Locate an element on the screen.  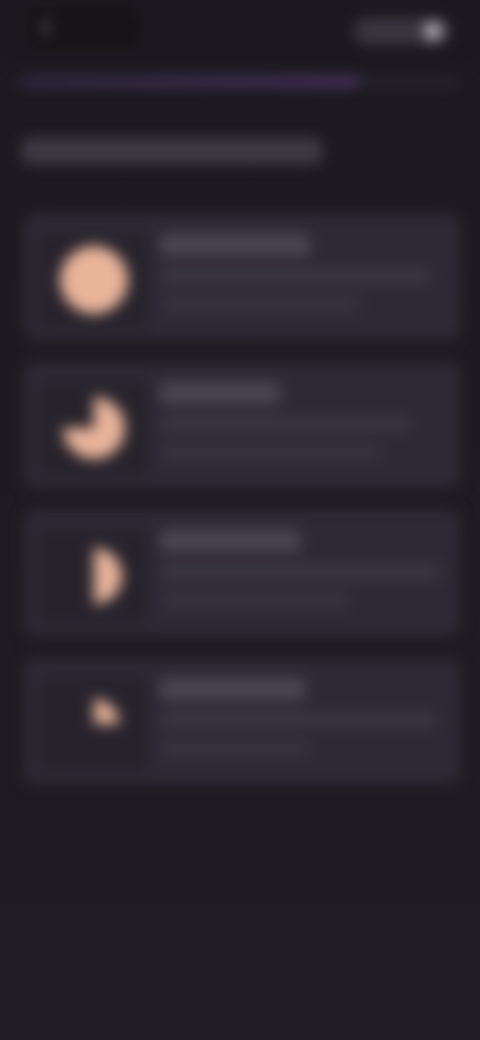
quarter-circle-icon is located at coordinates (106, 711).